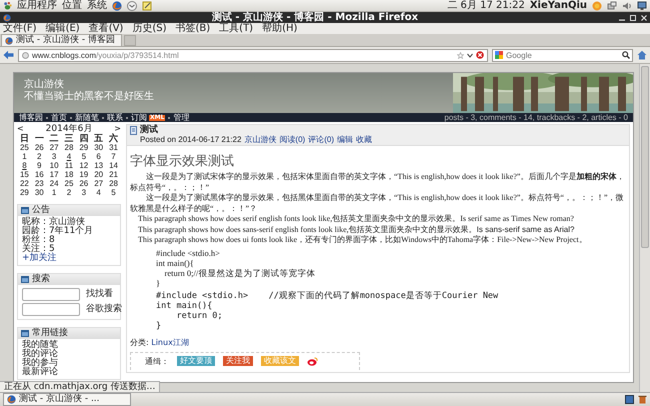 Image resolution: width=650 pixels, height=406 pixels. What do you see at coordinates (58, 231) in the screenshot?
I see `profile-info: 园龄：7年11个月` at bounding box center [58, 231].